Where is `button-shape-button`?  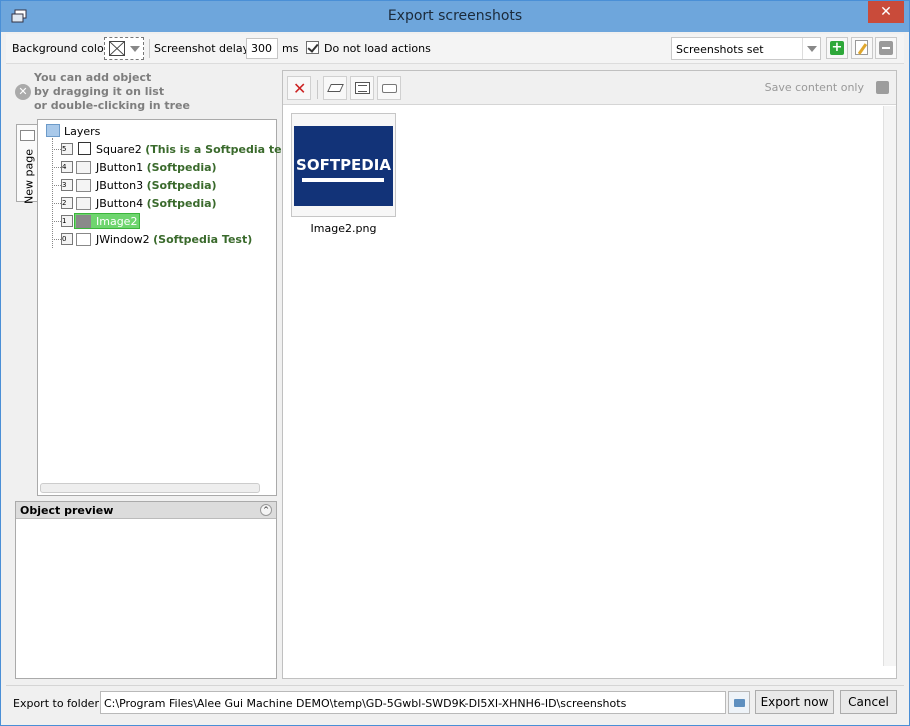 button-shape-button is located at coordinates (389, 88).